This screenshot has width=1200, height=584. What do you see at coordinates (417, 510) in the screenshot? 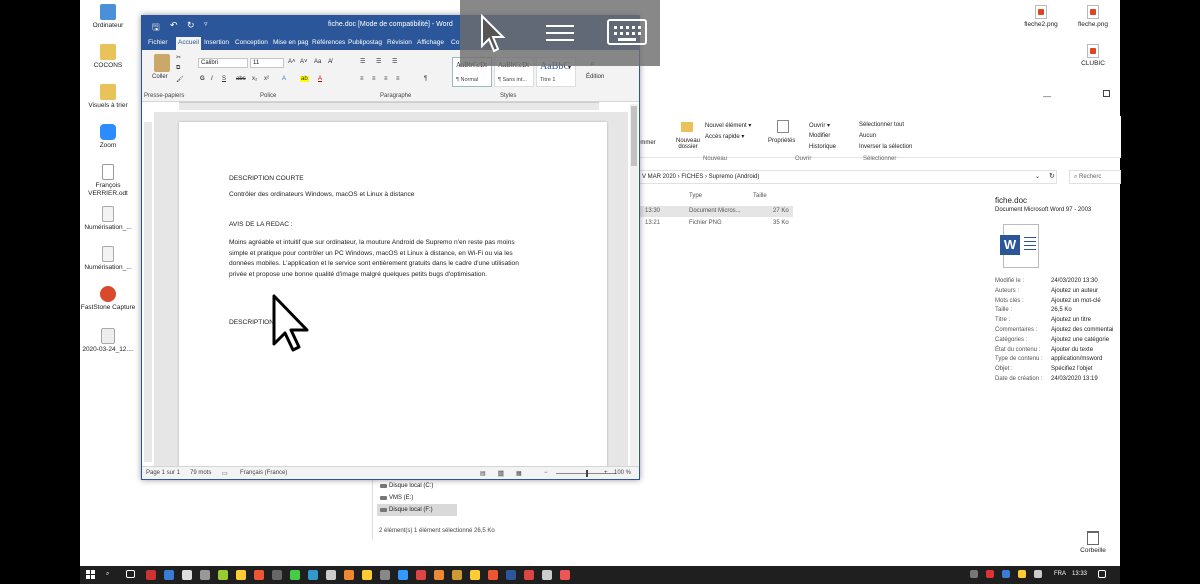
I see `tree-item-f: Disque local (F:)` at bounding box center [417, 510].